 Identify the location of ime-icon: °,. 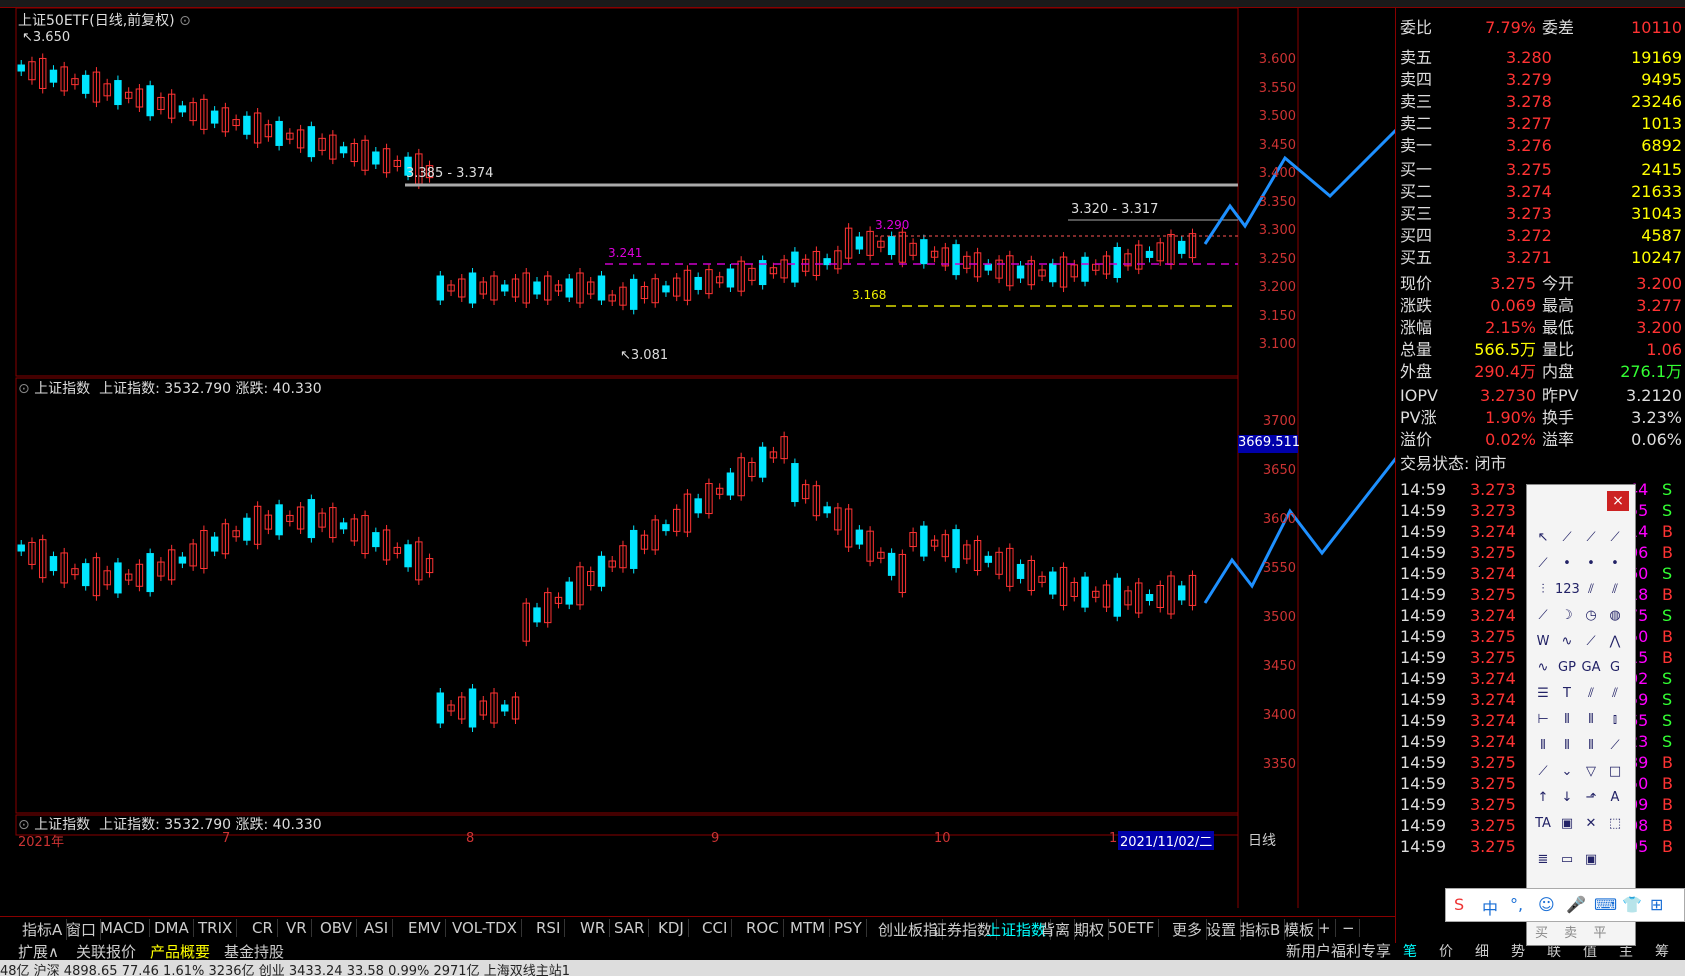
(1516, 904).